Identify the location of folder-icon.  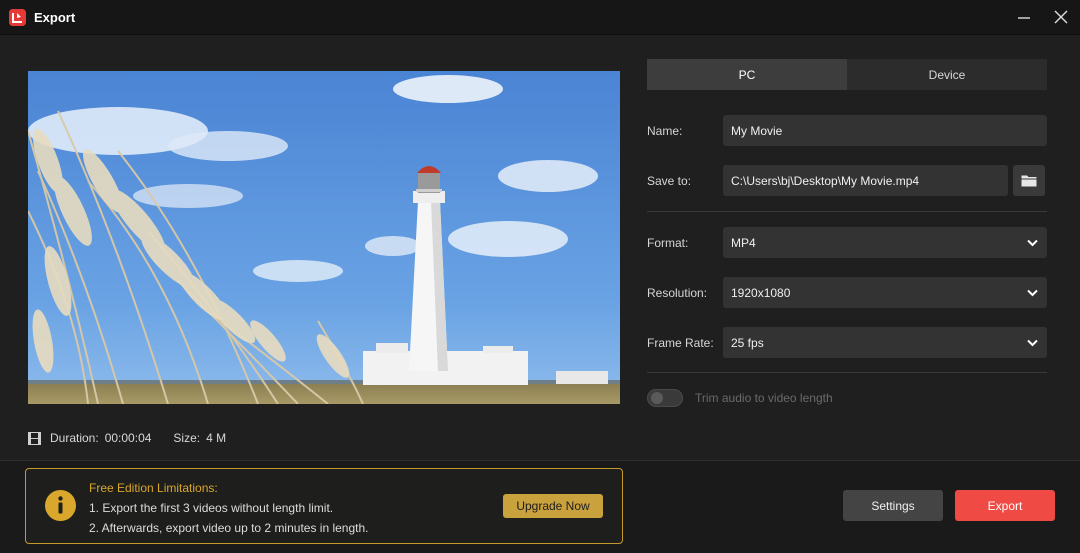
(1029, 181).